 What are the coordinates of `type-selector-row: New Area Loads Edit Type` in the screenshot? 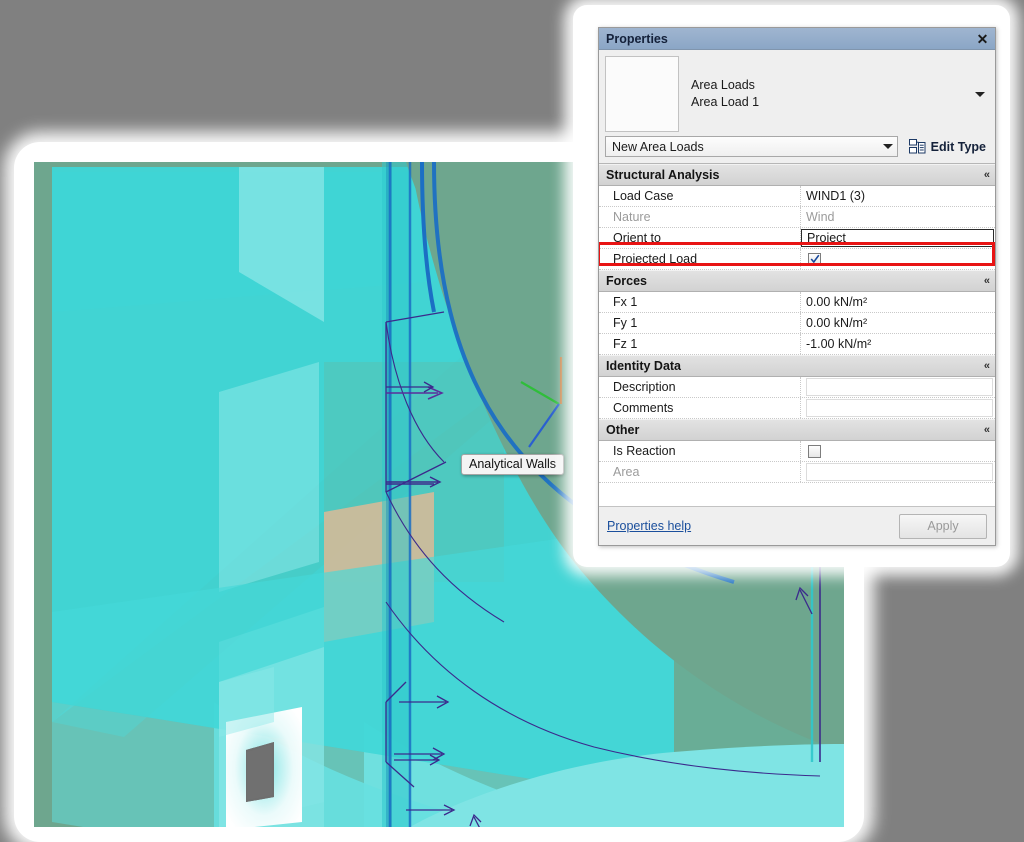 It's located at (797, 149).